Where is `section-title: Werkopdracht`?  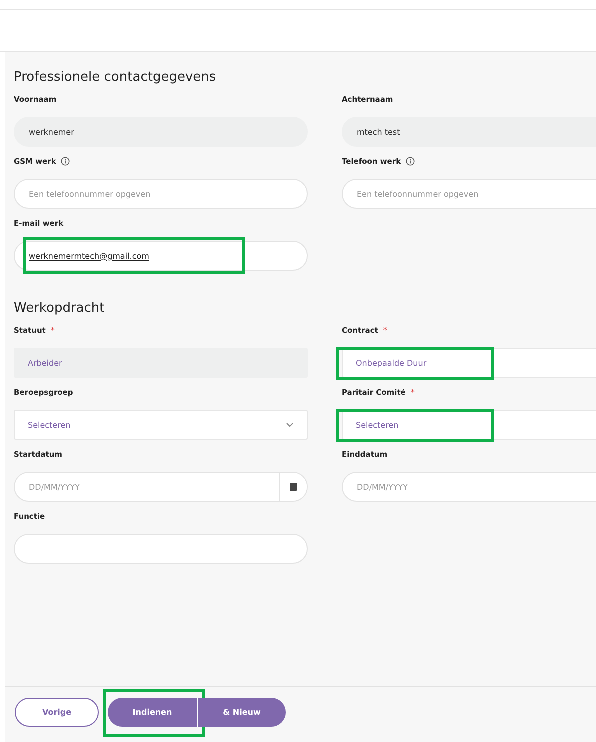 section-title: Werkopdracht is located at coordinates (60, 308).